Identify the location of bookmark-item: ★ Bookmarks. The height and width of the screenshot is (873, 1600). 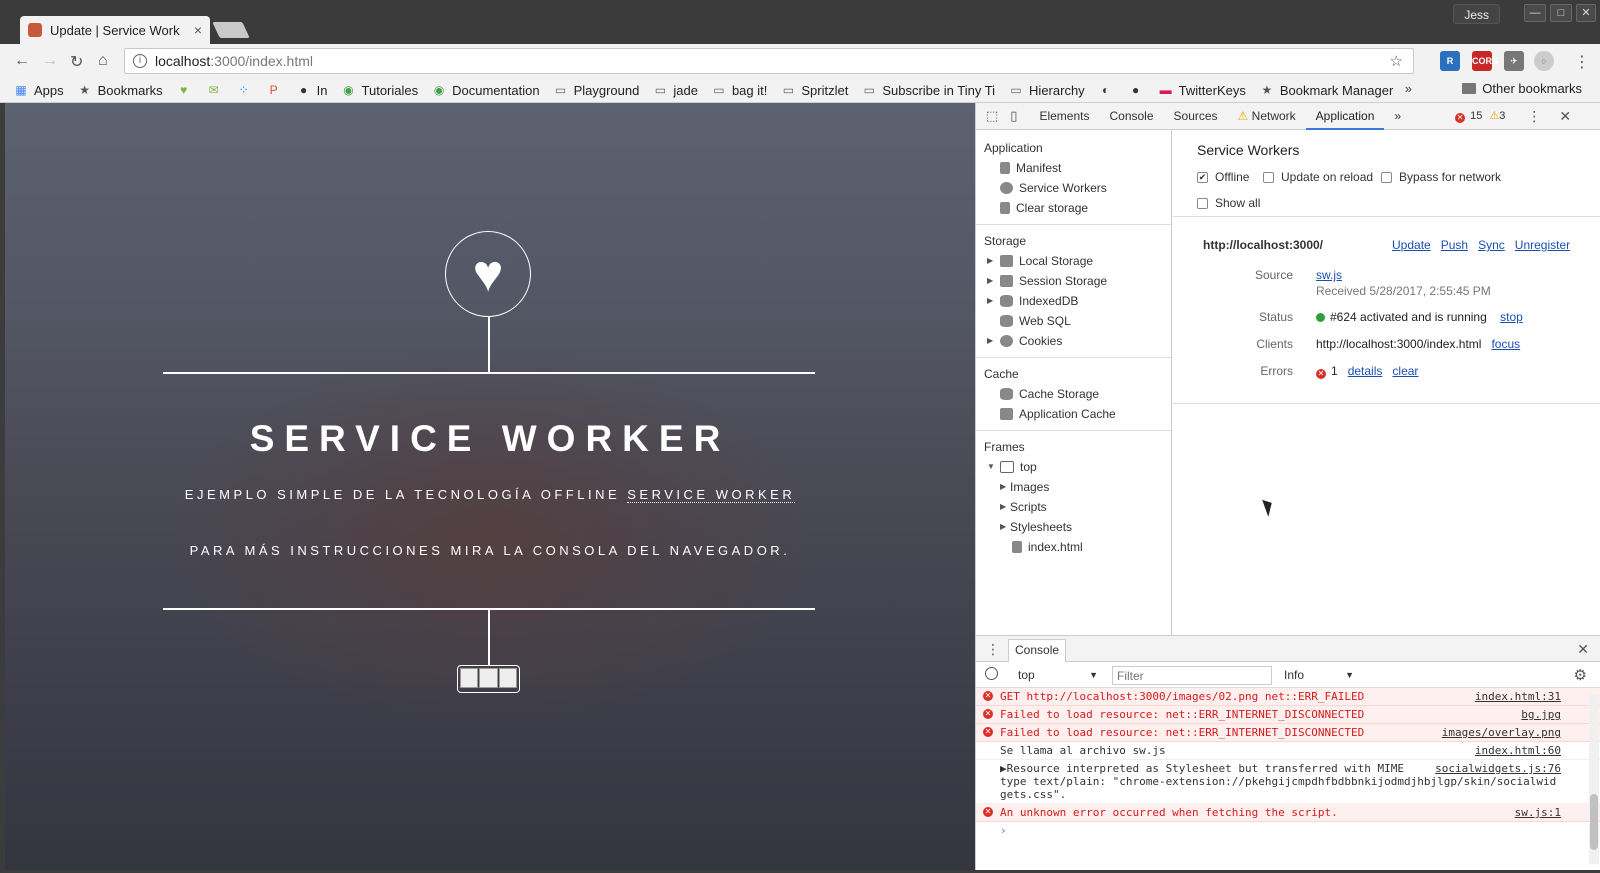
(120, 90).